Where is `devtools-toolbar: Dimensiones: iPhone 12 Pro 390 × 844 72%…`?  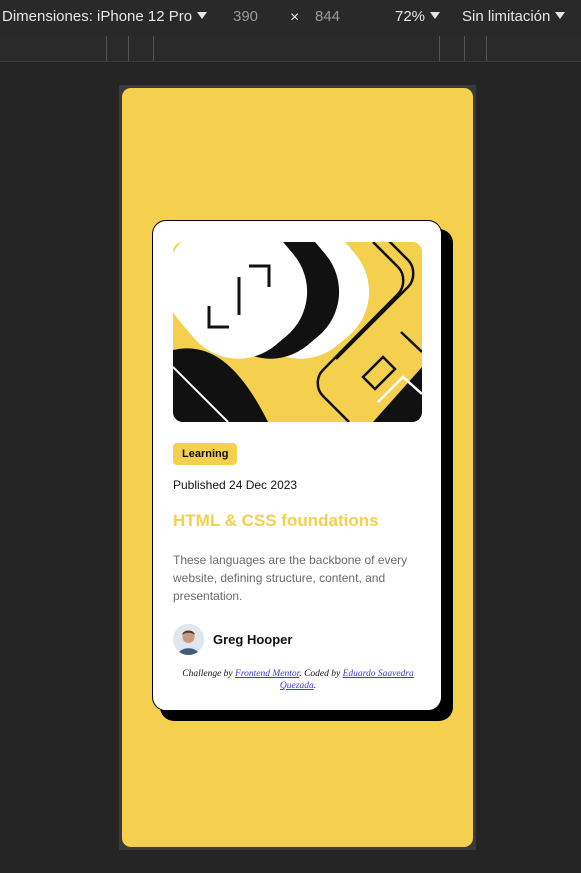 devtools-toolbar: Dimensiones: iPhone 12 Pro 390 × 844 72%… is located at coordinates (290, 18).